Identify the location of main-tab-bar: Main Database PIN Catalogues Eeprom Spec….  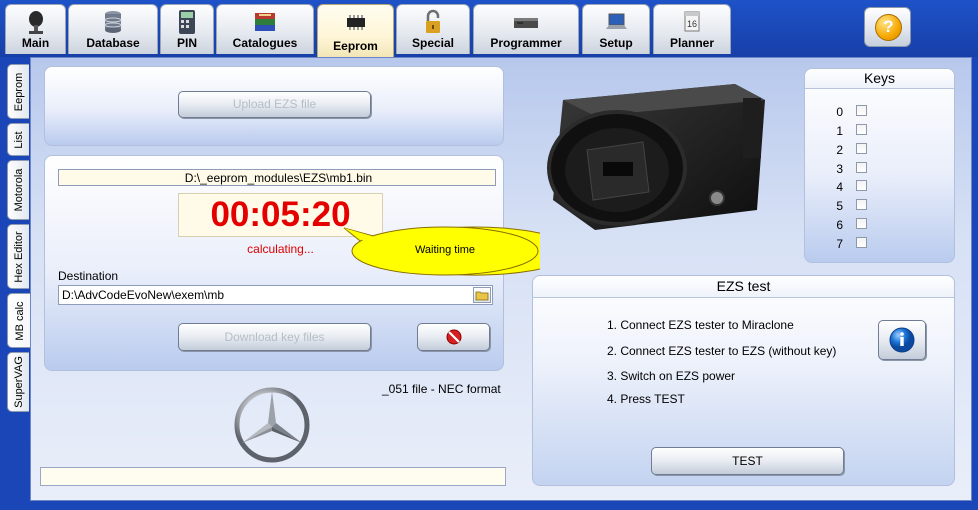
(489, 28).